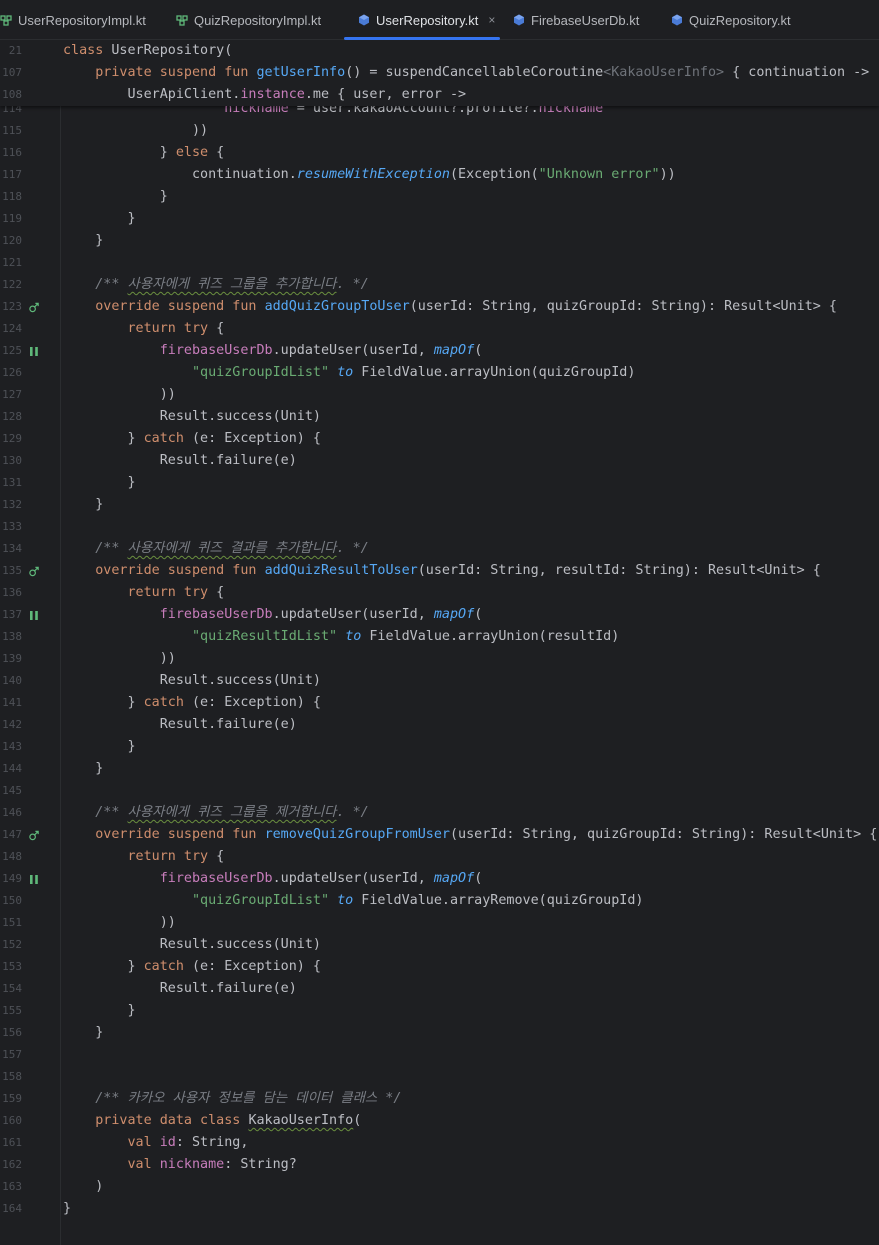 Image resolution: width=879 pixels, height=1245 pixels. I want to click on code-line: 146 /** 사용자에게 퀴즈 그룹을 제거합니다. */, so click(439, 813).